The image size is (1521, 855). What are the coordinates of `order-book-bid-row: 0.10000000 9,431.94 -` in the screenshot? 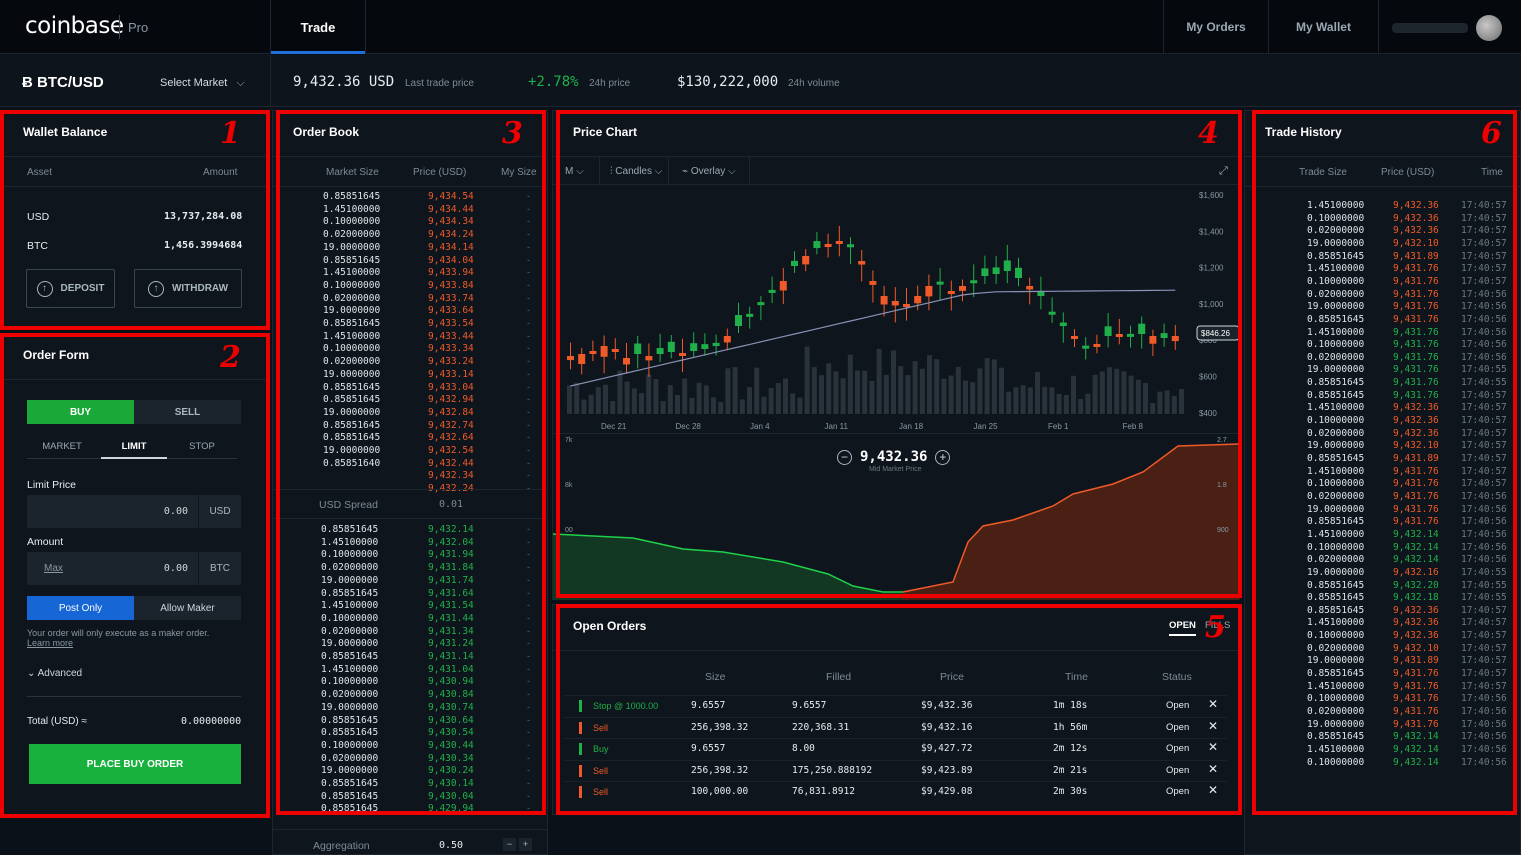 It's located at (410, 555).